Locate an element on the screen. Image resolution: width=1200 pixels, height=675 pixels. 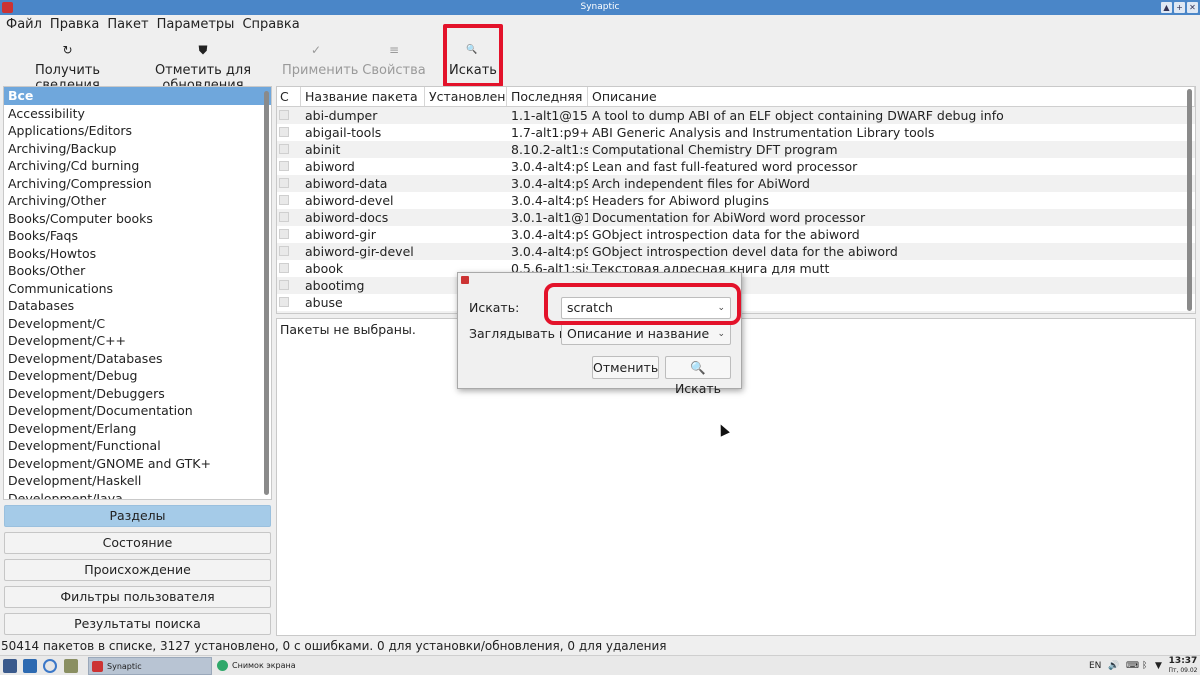
col-latest-header: Последняя ве is located at coordinates (547, 96).